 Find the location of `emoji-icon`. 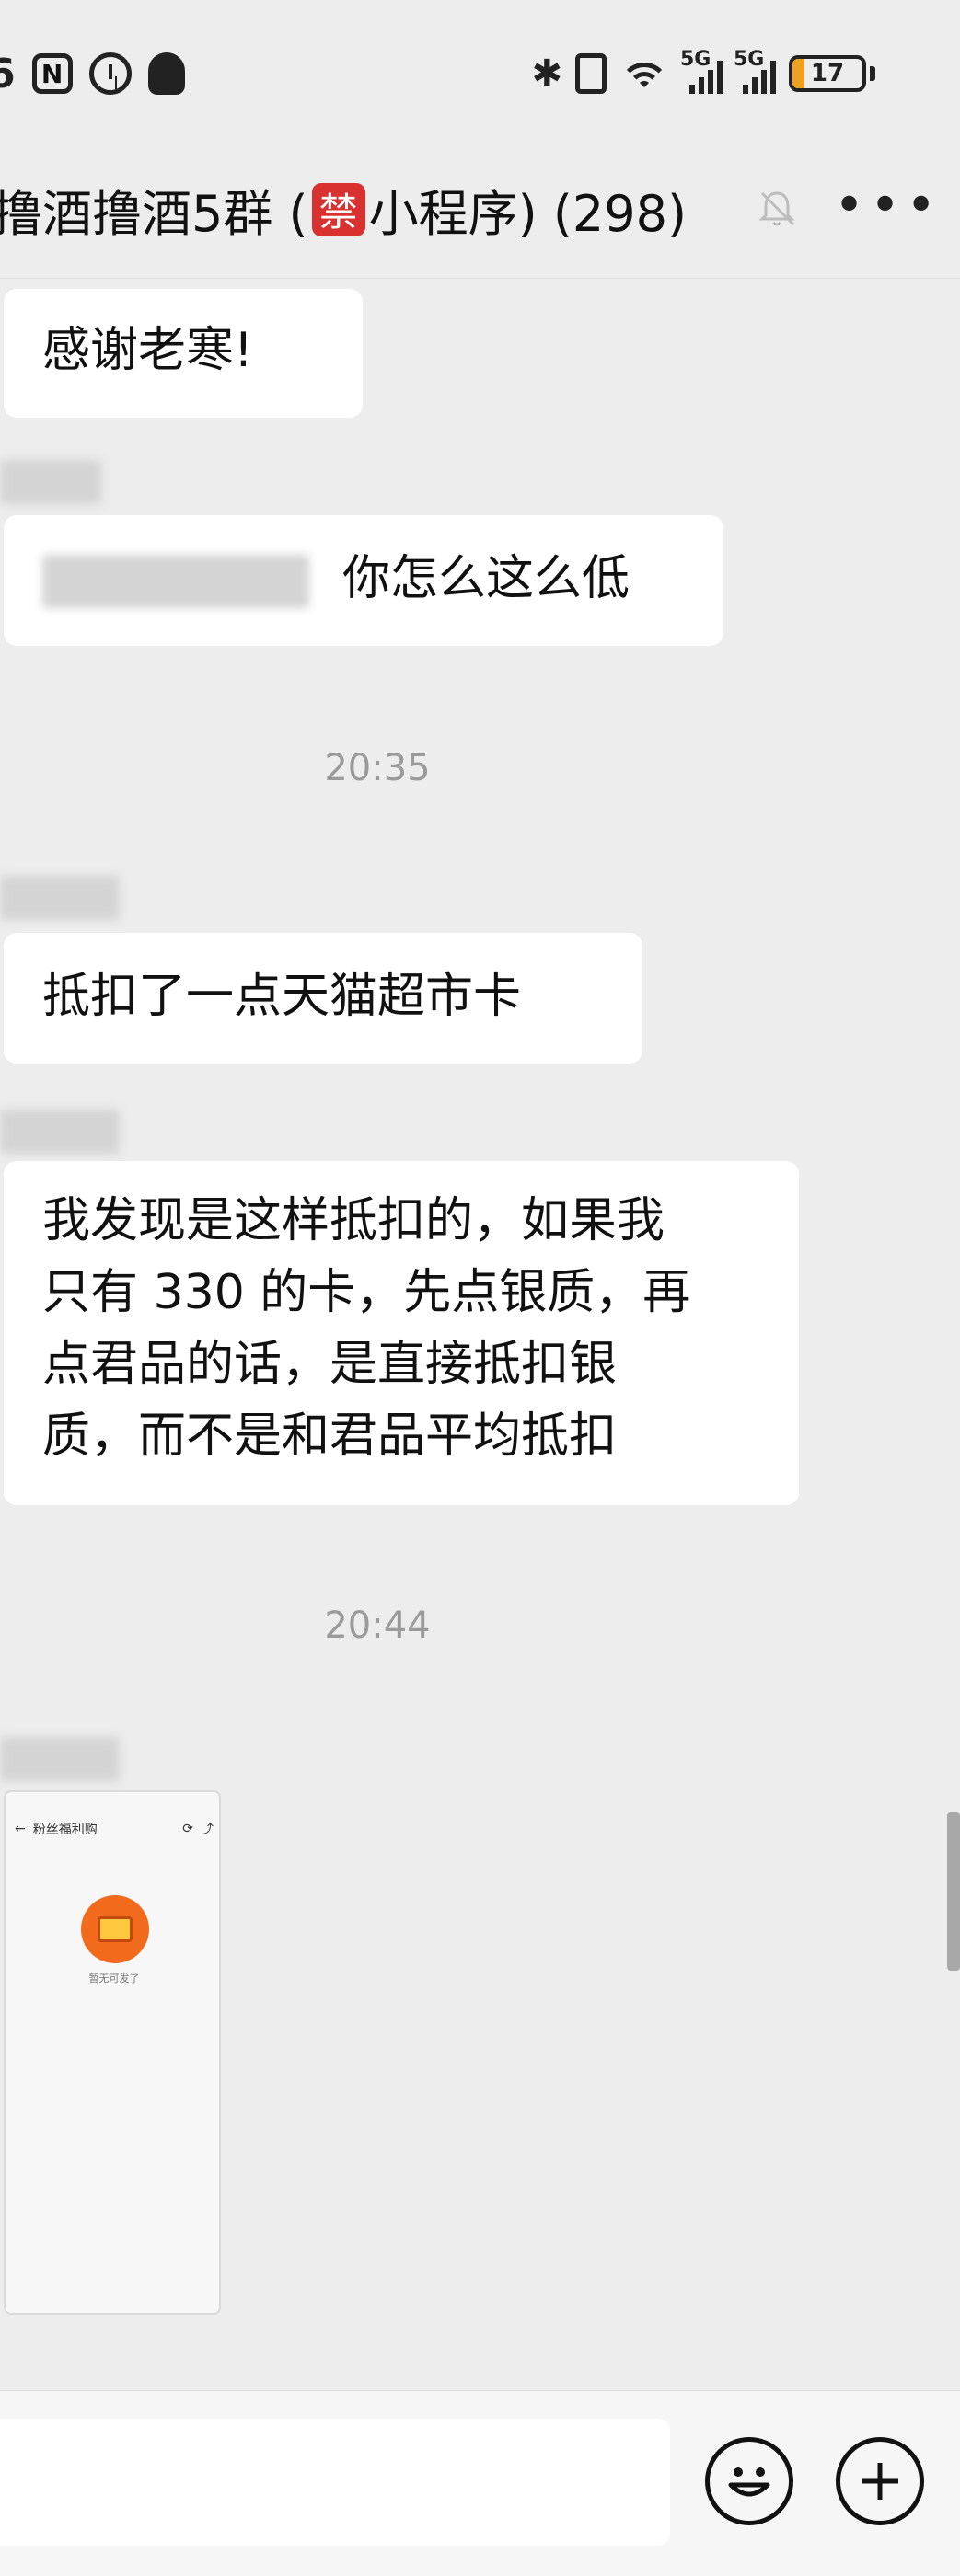

emoji-icon is located at coordinates (749, 2482).